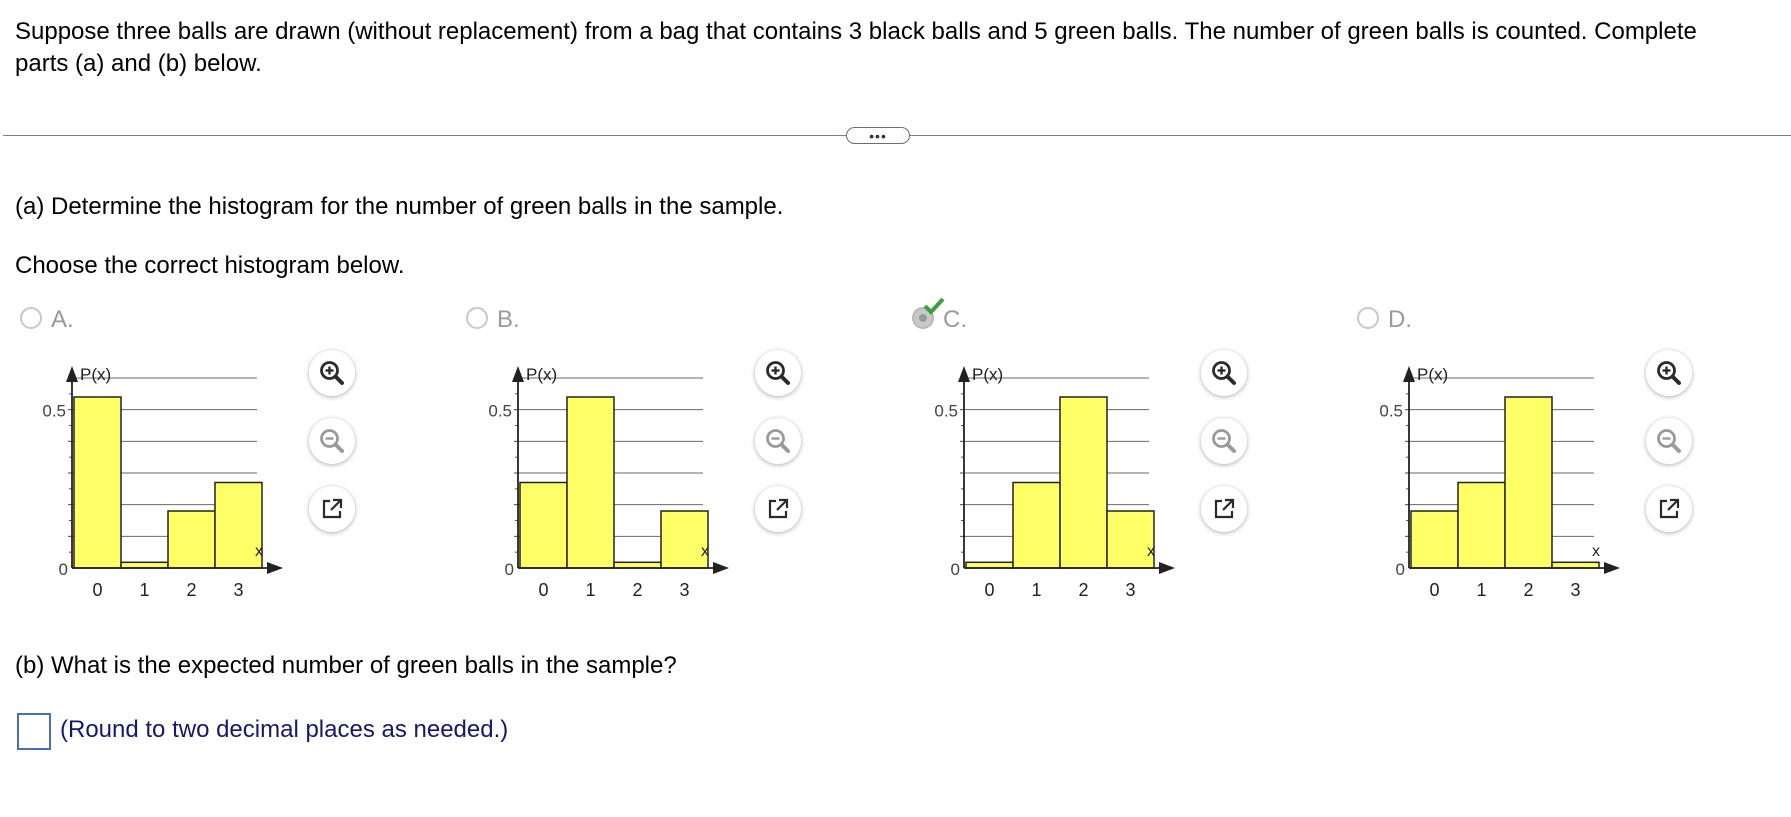 The image size is (1791, 817). What do you see at coordinates (955, 319) in the screenshot?
I see `option-label: C.` at bounding box center [955, 319].